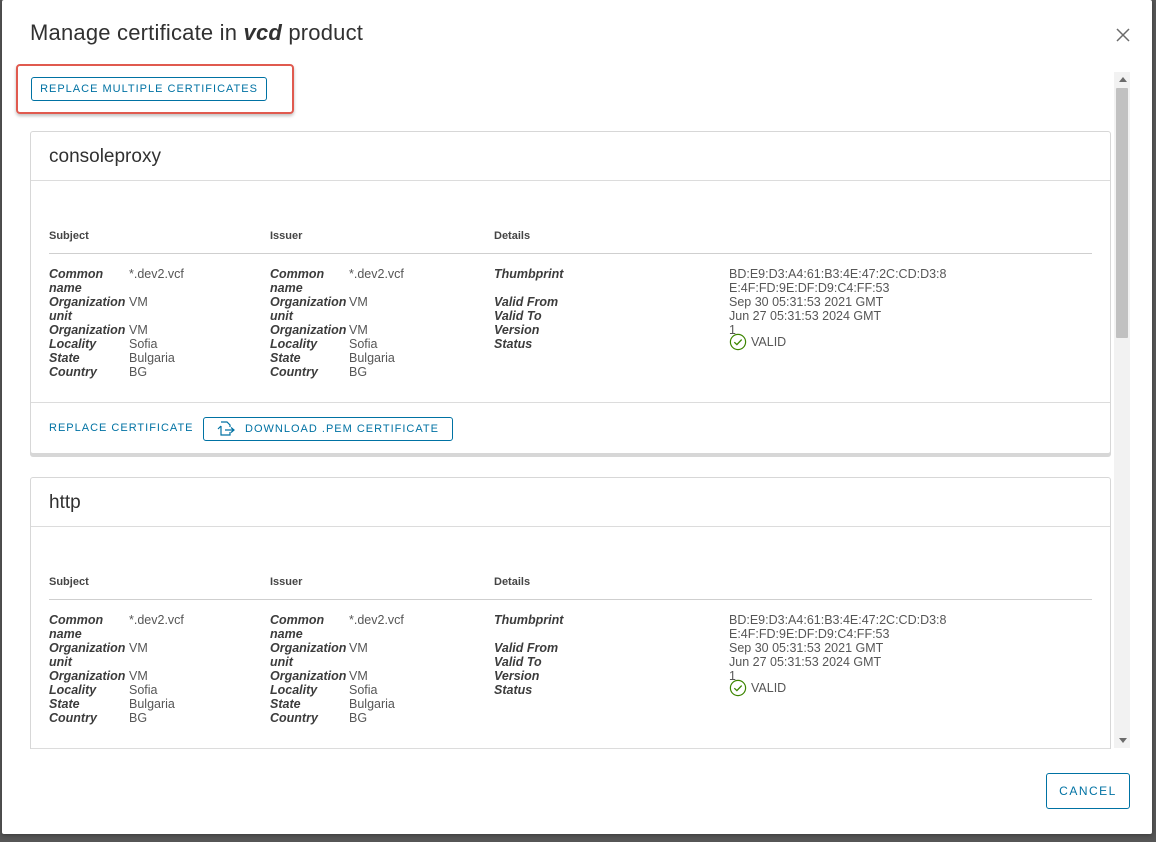 The height and width of the screenshot is (842, 1156). What do you see at coordinates (1122, 410) in the screenshot?
I see `vertical-scrollbar` at bounding box center [1122, 410].